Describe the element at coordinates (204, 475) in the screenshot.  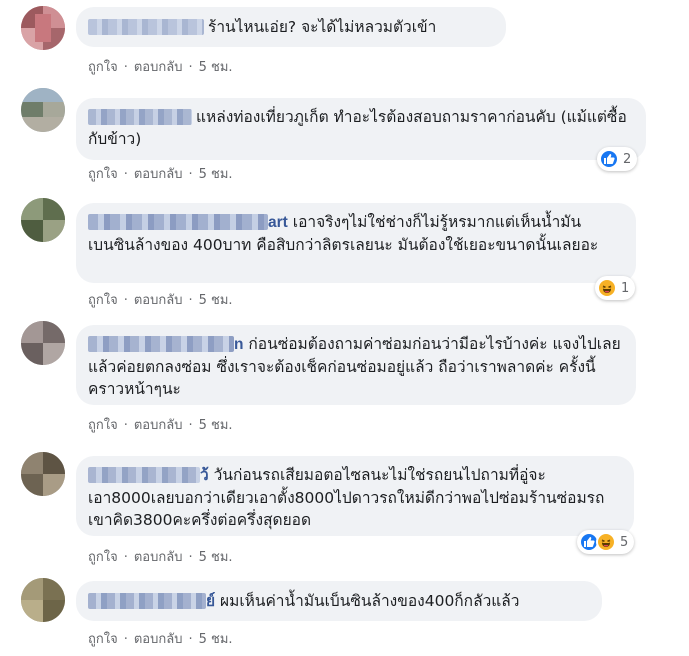
I see `commenter-name-tail: ว้` at that location.